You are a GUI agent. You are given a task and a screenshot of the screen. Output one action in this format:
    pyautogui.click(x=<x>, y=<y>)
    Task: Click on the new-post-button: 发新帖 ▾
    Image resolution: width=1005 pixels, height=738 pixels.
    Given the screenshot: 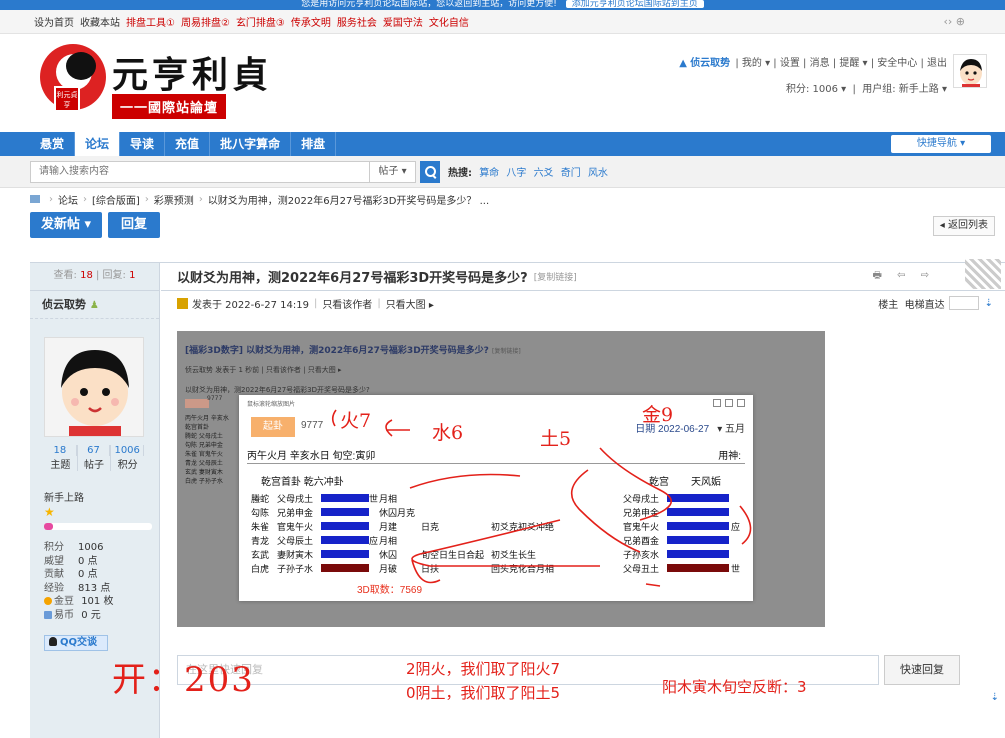 What is the action you would take?
    pyautogui.click(x=66, y=225)
    